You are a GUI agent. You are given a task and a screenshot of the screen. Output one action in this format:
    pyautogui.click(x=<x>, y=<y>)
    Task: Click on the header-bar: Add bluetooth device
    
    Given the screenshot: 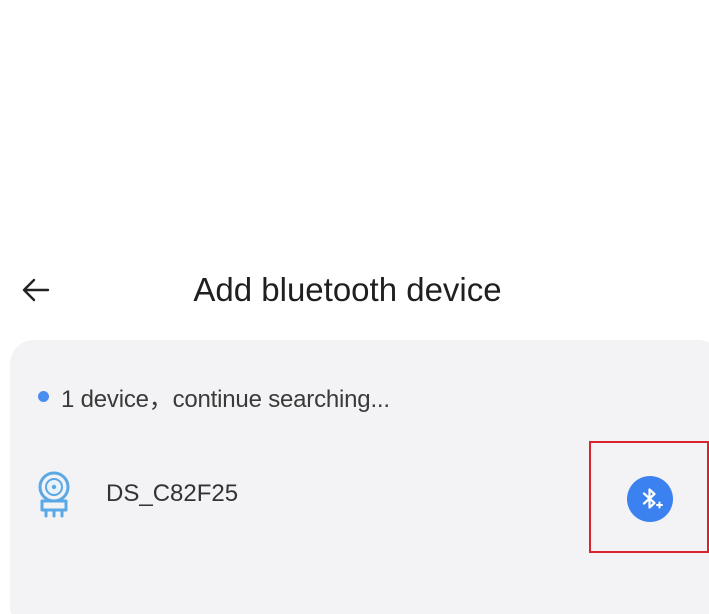 What is the action you would take?
    pyautogui.click(x=354, y=290)
    